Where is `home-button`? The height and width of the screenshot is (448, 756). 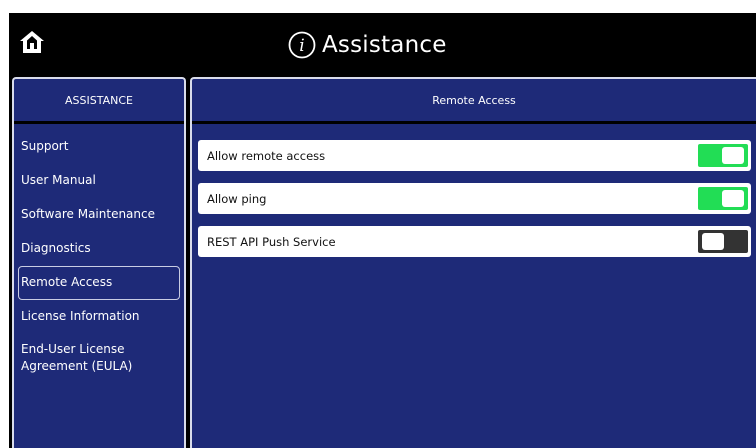
home-button is located at coordinates (32, 44).